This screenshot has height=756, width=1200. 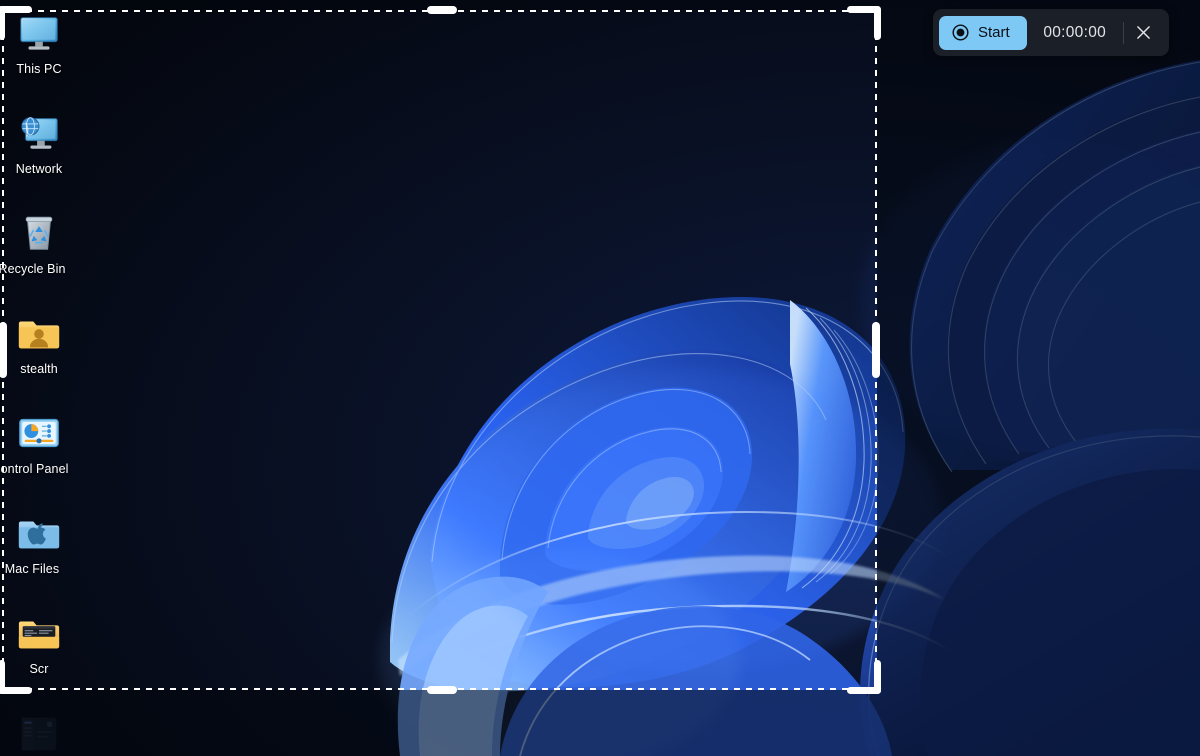 I want to click on desktop-icon-control-panel: Control Panel, so click(x=39, y=443).